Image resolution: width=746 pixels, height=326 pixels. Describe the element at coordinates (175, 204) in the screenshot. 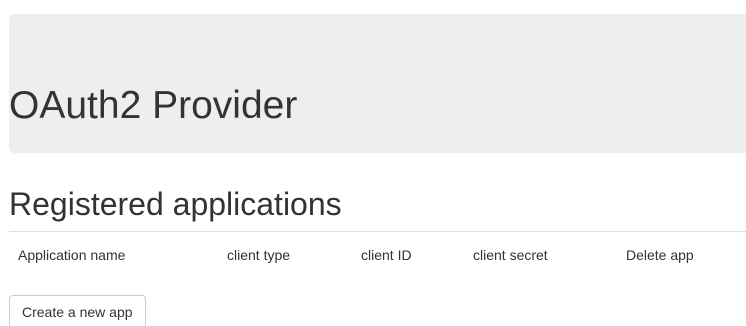

I see `section-heading: Registered applications` at that location.